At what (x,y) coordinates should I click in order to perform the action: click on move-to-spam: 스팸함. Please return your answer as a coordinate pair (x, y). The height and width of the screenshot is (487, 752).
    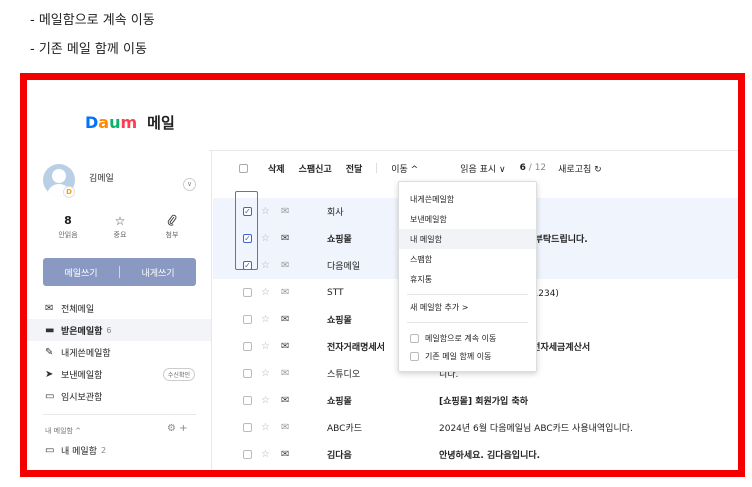
    Looking at the image, I should click on (467, 259).